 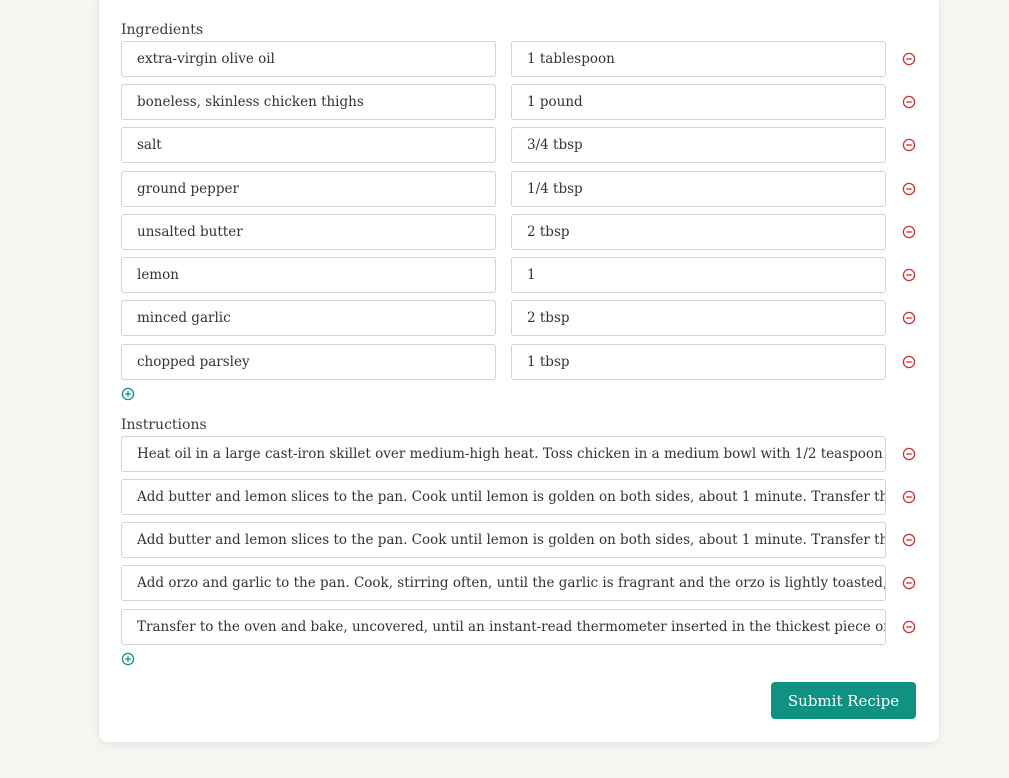 What do you see at coordinates (308, 275) in the screenshot?
I see `ingredient-name-field: lemon` at bounding box center [308, 275].